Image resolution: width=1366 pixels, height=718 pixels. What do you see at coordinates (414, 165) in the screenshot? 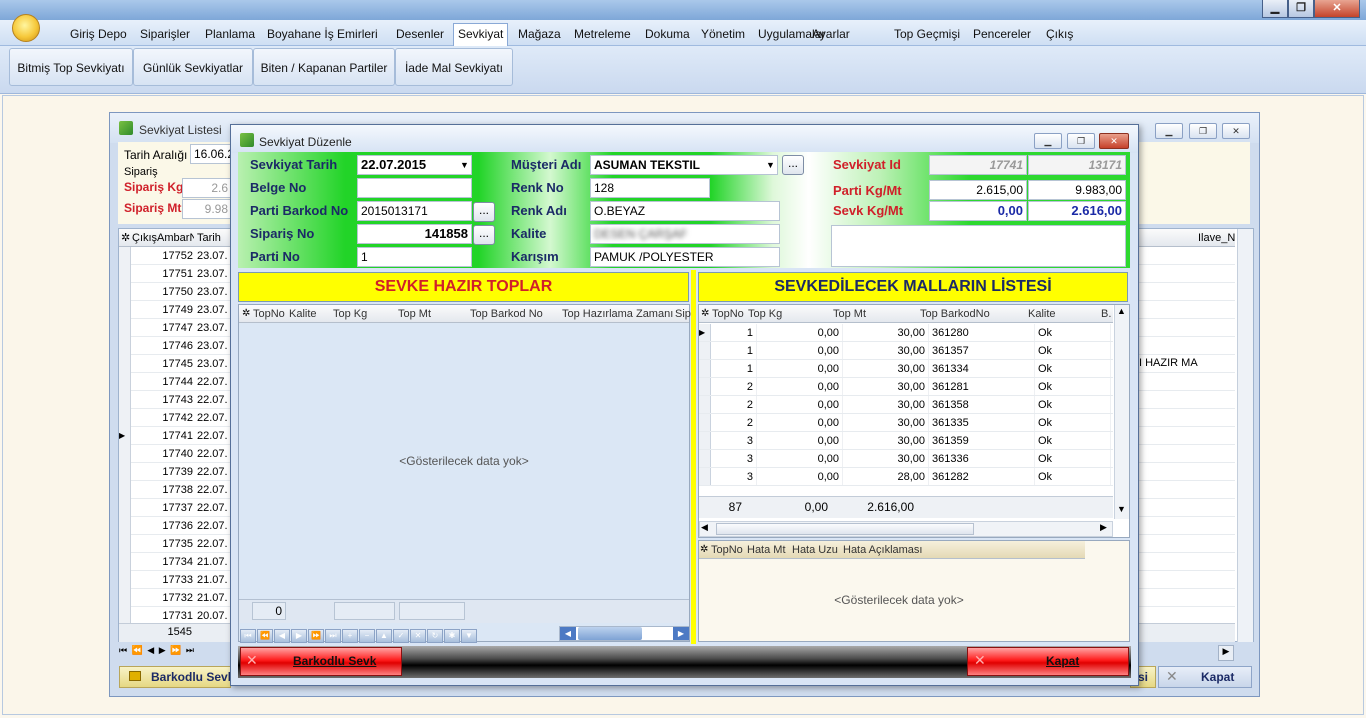
I see `sevkiyat-tarih-dropdown: 22.07.2015` at bounding box center [414, 165].